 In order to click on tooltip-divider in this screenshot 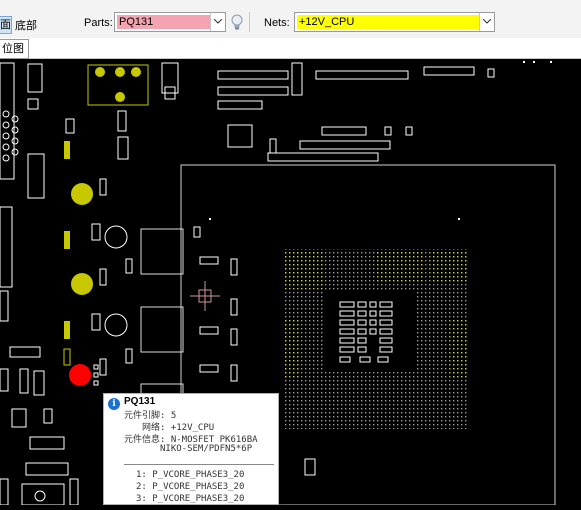, I will do `click(199, 464)`.